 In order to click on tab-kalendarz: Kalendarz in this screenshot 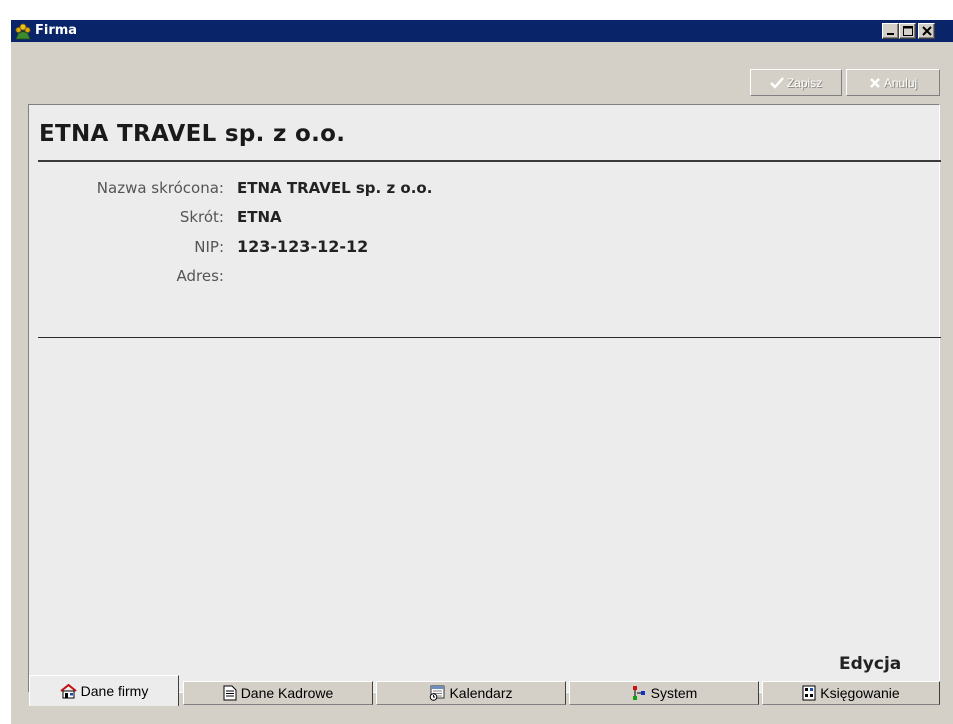, I will do `click(471, 693)`.